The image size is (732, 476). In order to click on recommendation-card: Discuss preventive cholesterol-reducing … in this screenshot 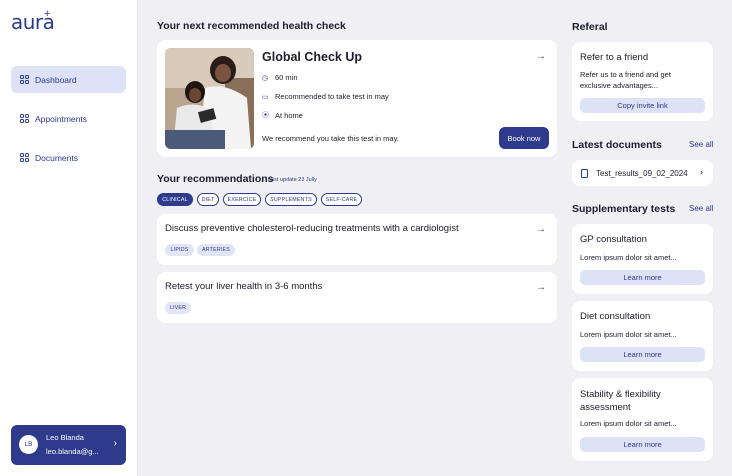, I will do `click(357, 239)`.